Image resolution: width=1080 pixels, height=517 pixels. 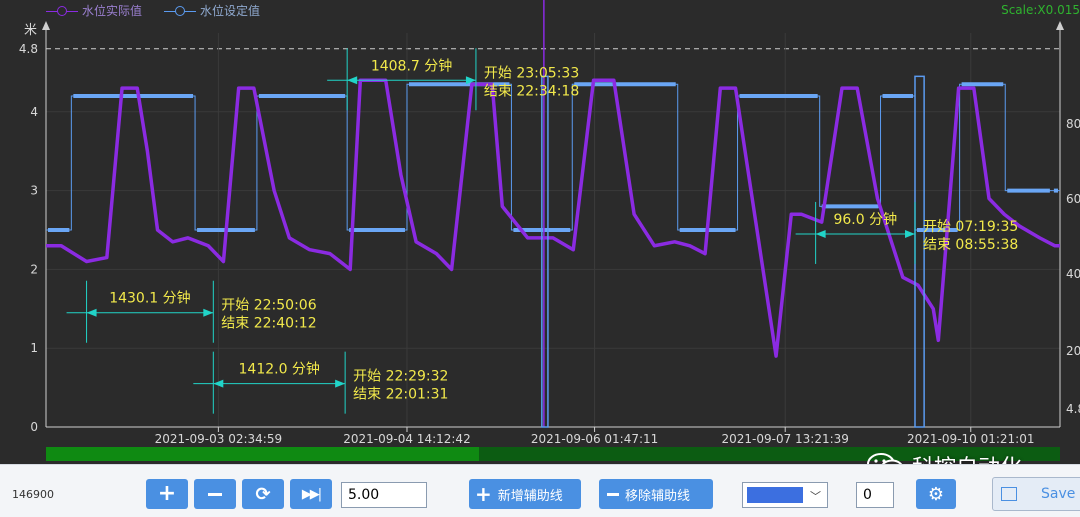 I want to click on y-tick-label-right: 60, so click(x=1073, y=199).